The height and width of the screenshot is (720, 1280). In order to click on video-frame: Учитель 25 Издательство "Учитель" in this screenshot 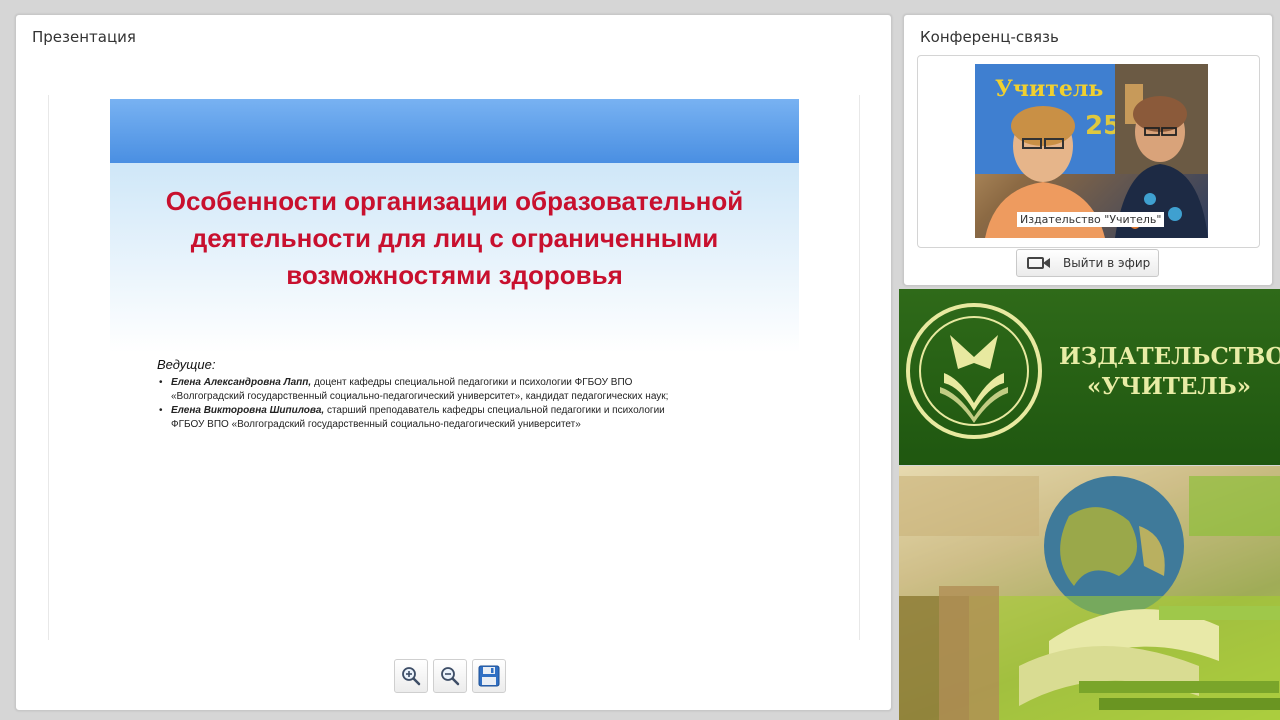, I will do `click(1088, 151)`.